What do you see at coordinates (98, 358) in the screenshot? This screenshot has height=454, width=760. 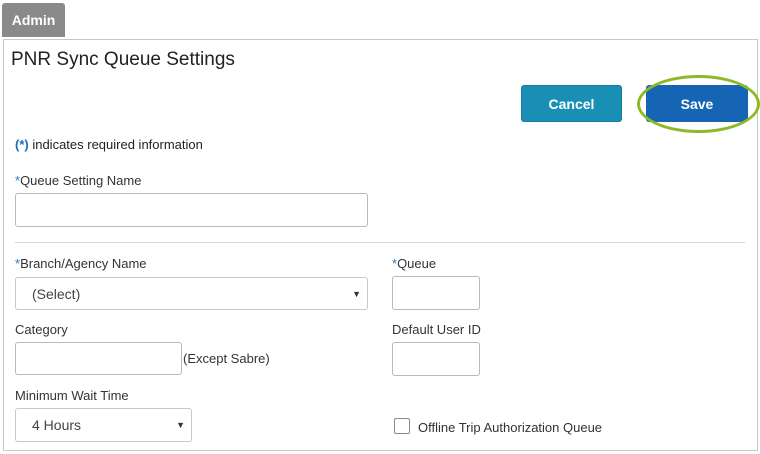 I see `category-input` at bounding box center [98, 358].